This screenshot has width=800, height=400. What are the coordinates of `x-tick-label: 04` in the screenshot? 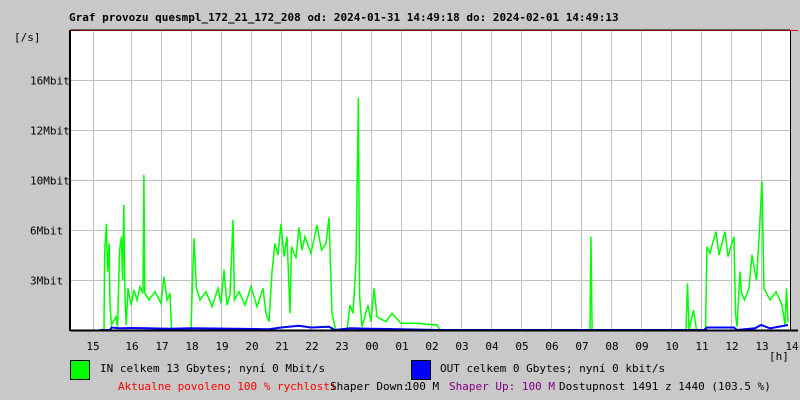 It's located at (492, 346).